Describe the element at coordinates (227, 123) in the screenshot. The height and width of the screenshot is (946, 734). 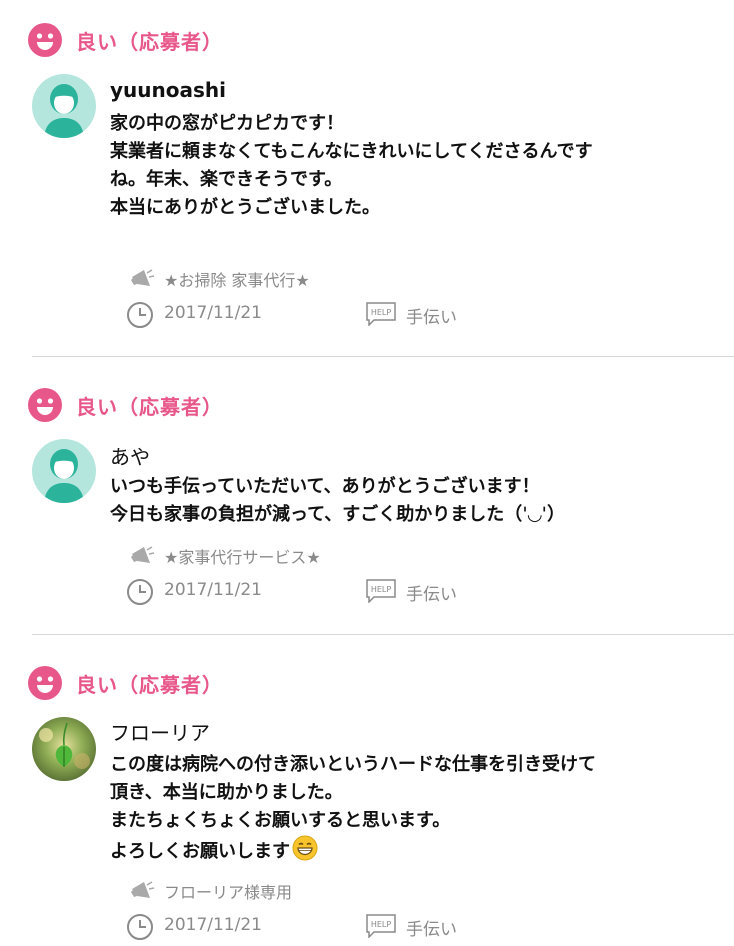
I see `review-line: 家の中の窓がピカピカです！` at that location.